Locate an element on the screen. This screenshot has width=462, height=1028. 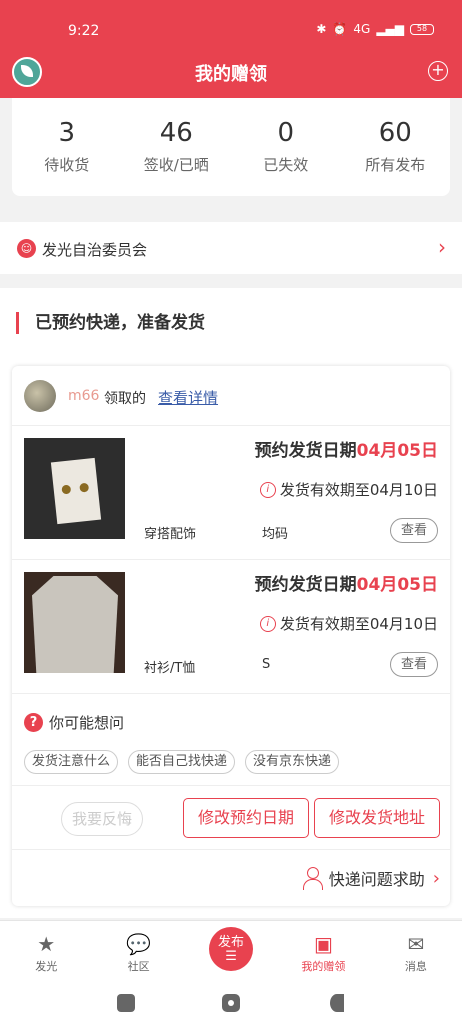
avatar is located at coordinates (40, 396).